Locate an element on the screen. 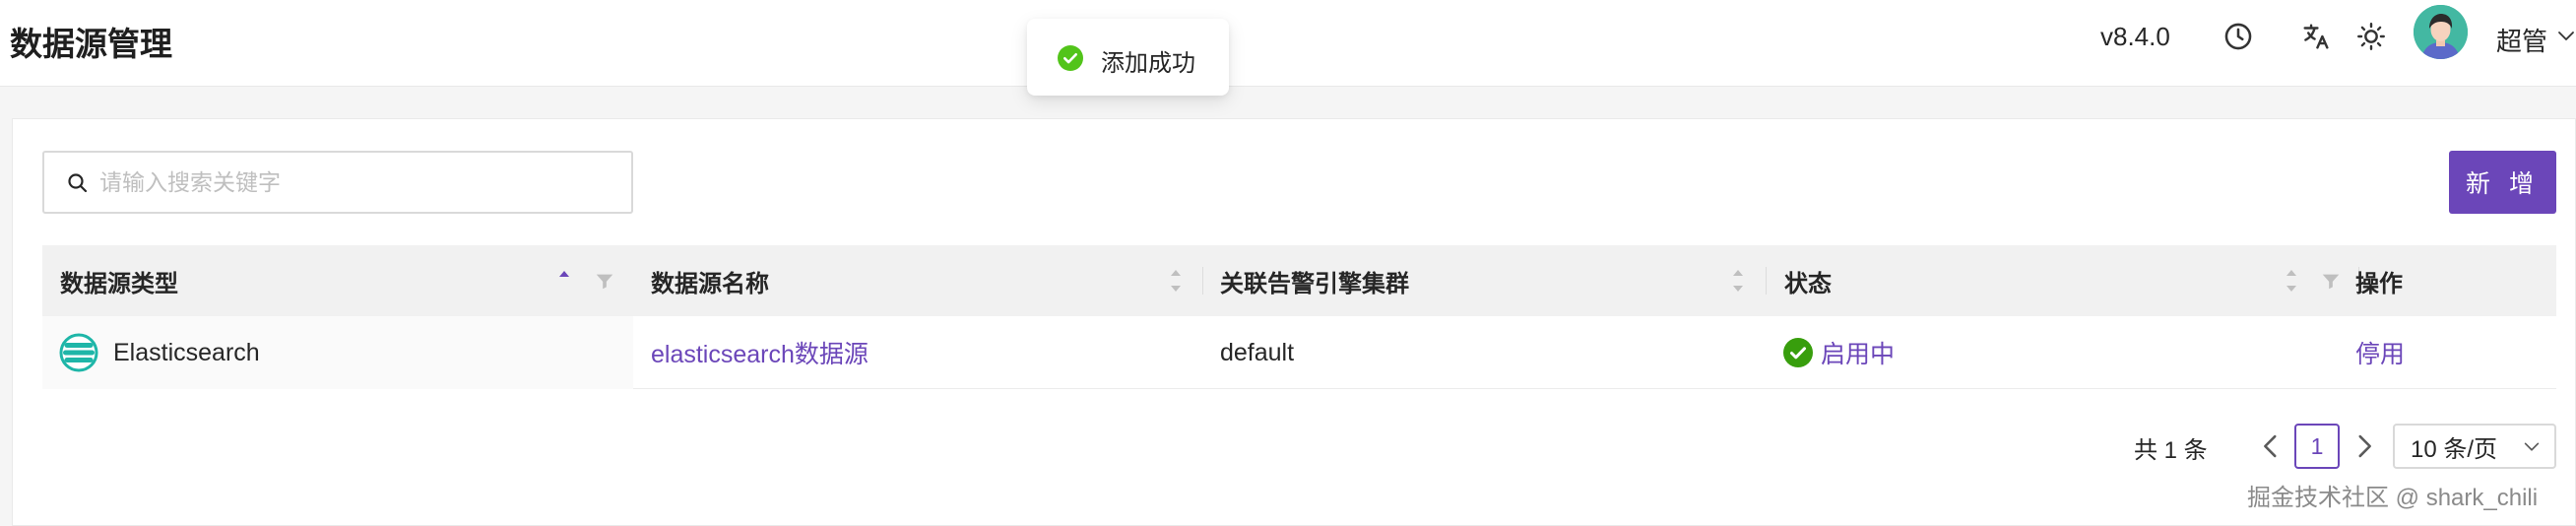 This screenshot has height=526, width=2576. avatar-illustration-icon is located at coordinates (2441, 32).